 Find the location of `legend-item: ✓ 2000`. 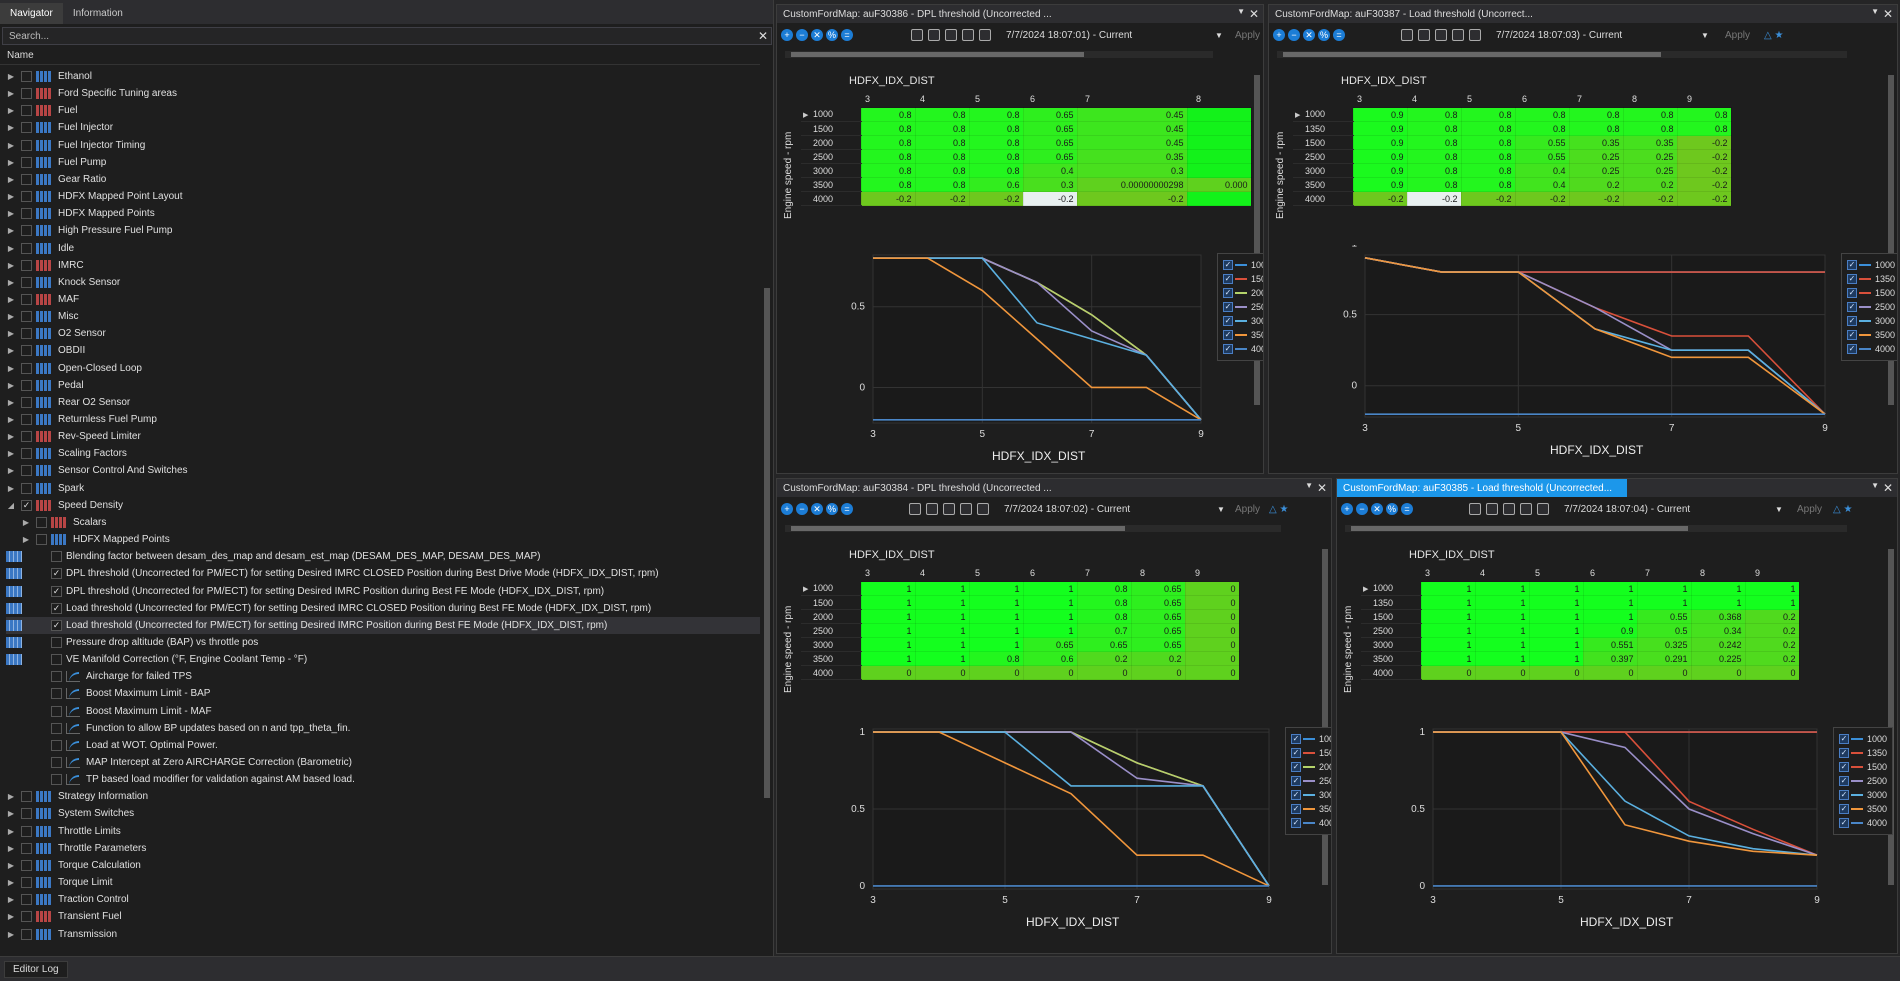

legend-item: ✓ 2000 is located at coordinates (1243, 293).